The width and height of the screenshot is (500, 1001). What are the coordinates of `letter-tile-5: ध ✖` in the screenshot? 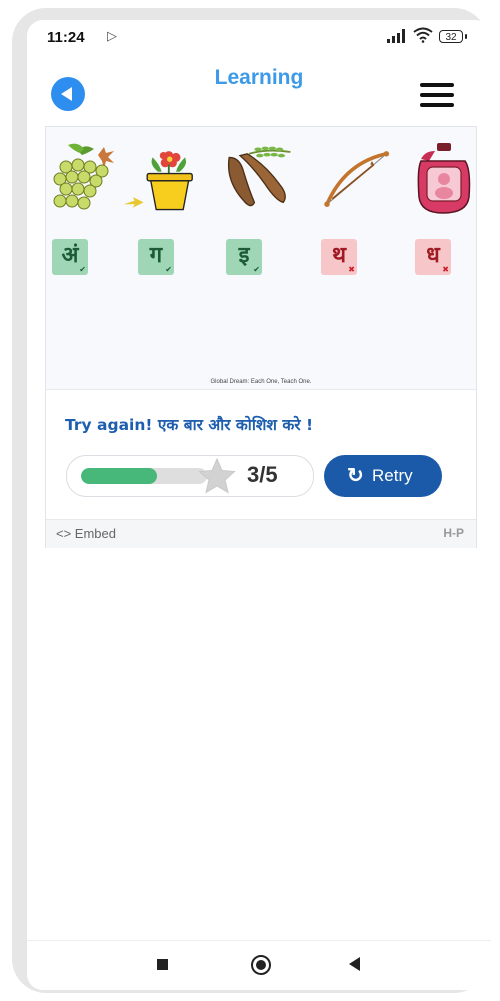 It's located at (433, 257).